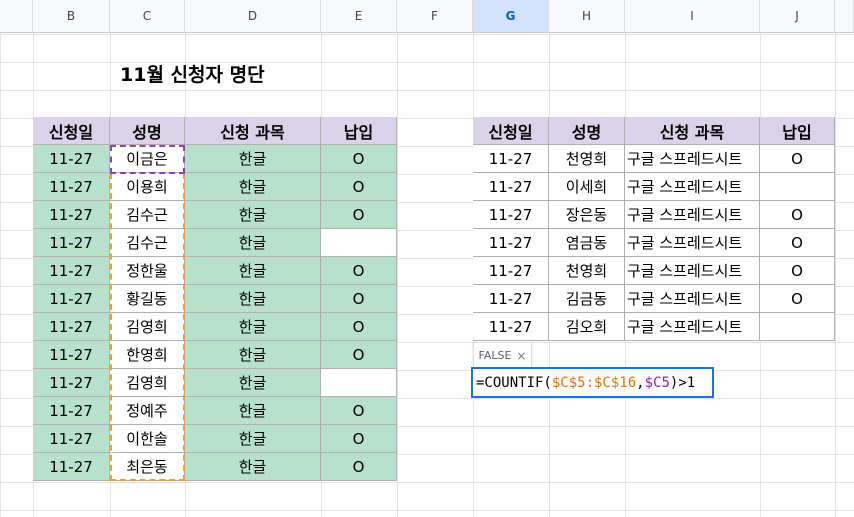 Image resolution: width=854 pixels, height=517 pixels. What do you see at coordinates (253, 131) in the screenshot?
I see `table1-header-cell: 신청 과목` at bounding box center [253, 131].